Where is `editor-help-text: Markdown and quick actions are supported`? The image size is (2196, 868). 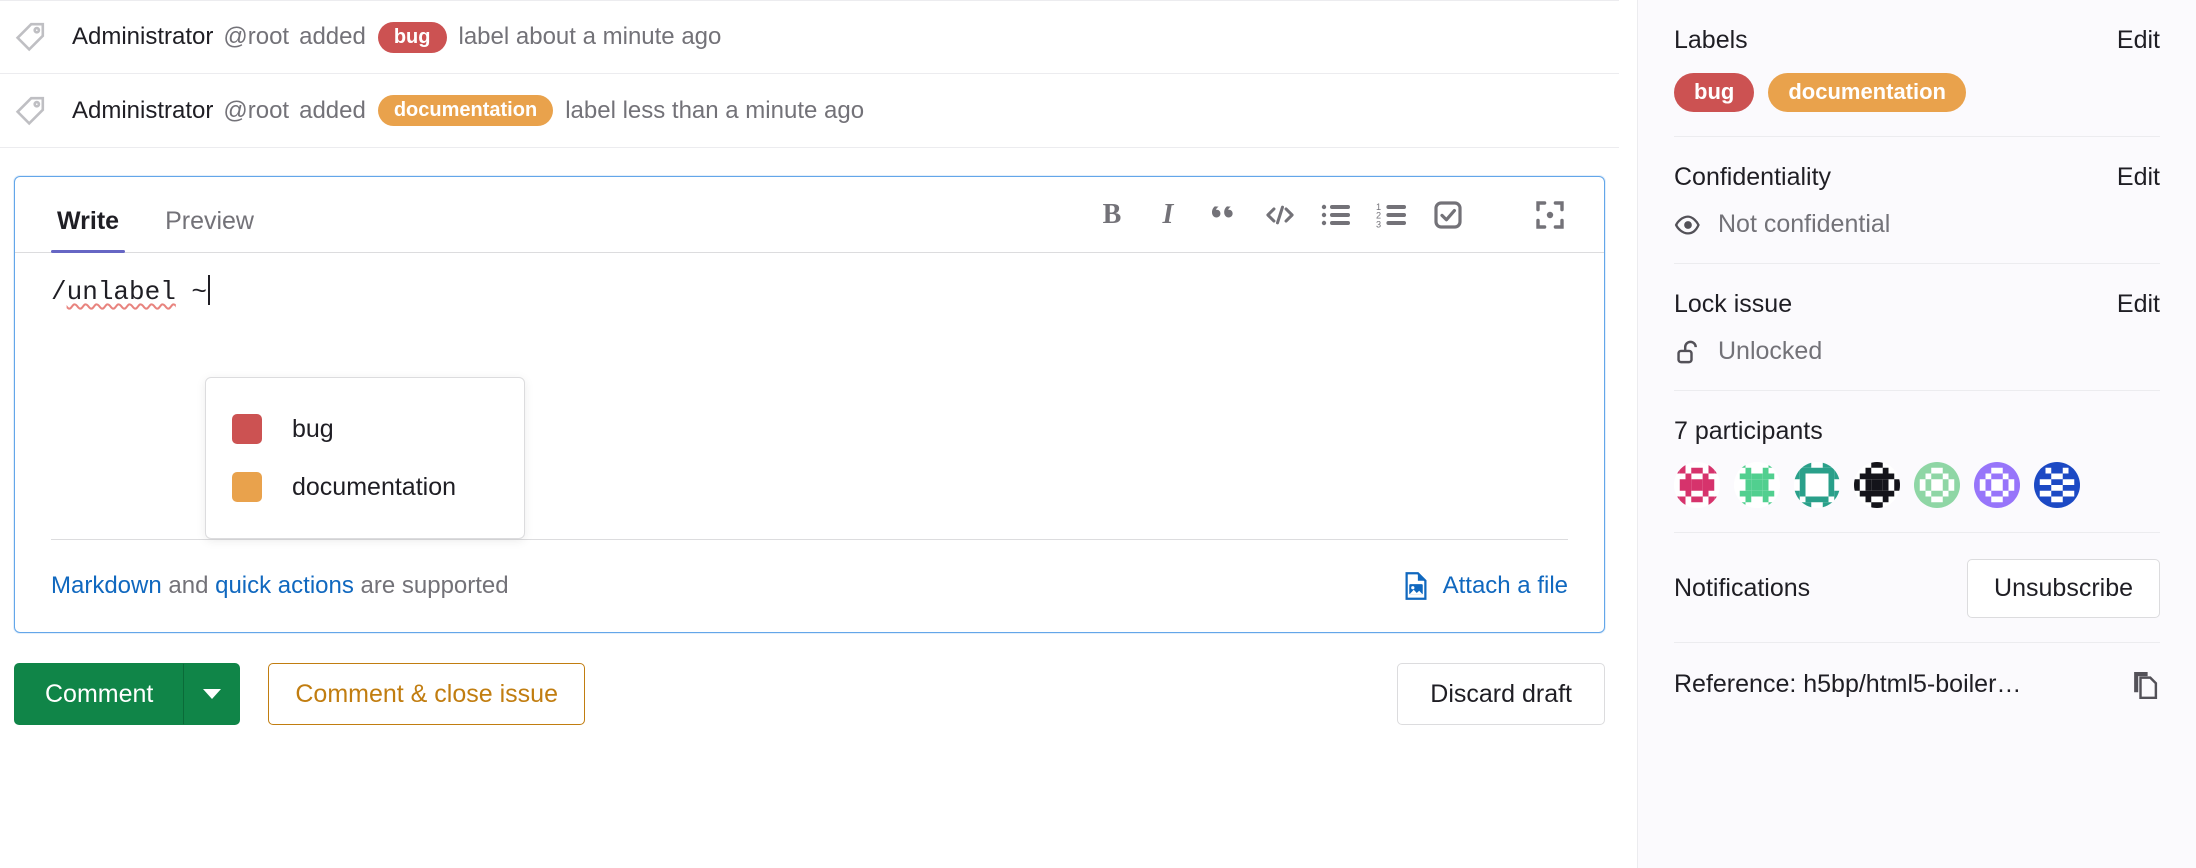 editor-help-text: Markdown and quick actions are supported is located at coordinates (280, 586).